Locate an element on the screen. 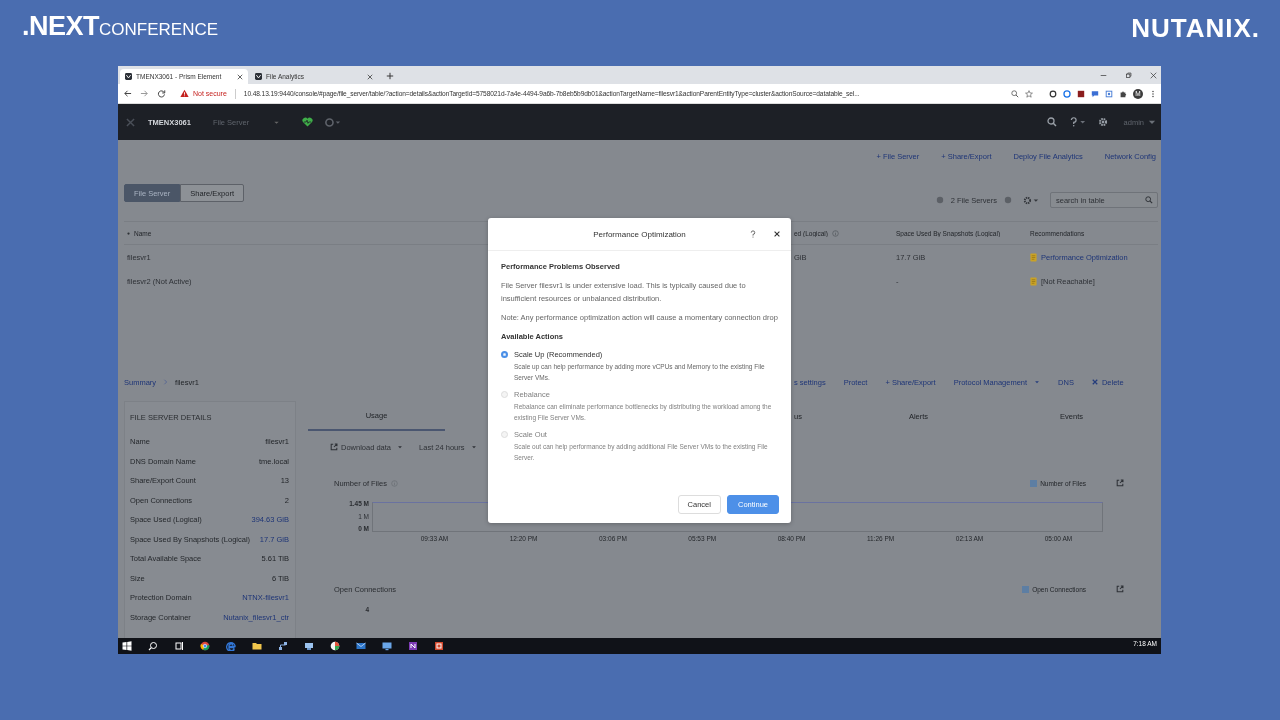  health-icon is located at coordinates (308, 122).